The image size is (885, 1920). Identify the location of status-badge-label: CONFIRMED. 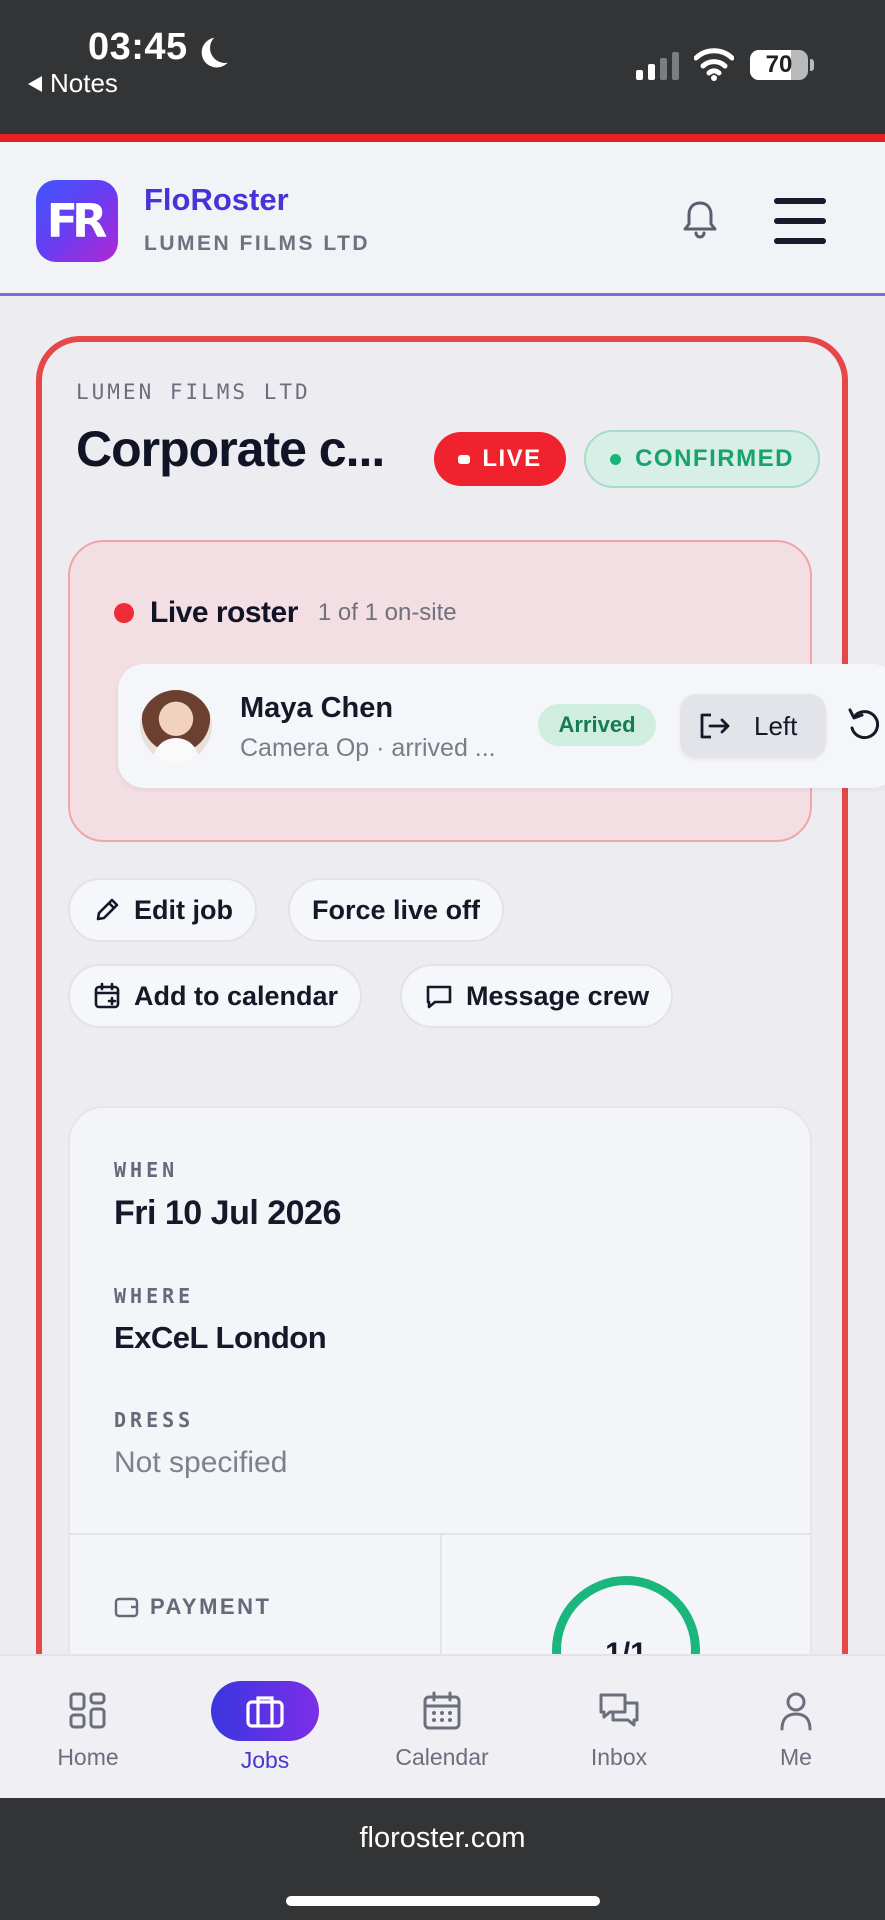
(714, 458).